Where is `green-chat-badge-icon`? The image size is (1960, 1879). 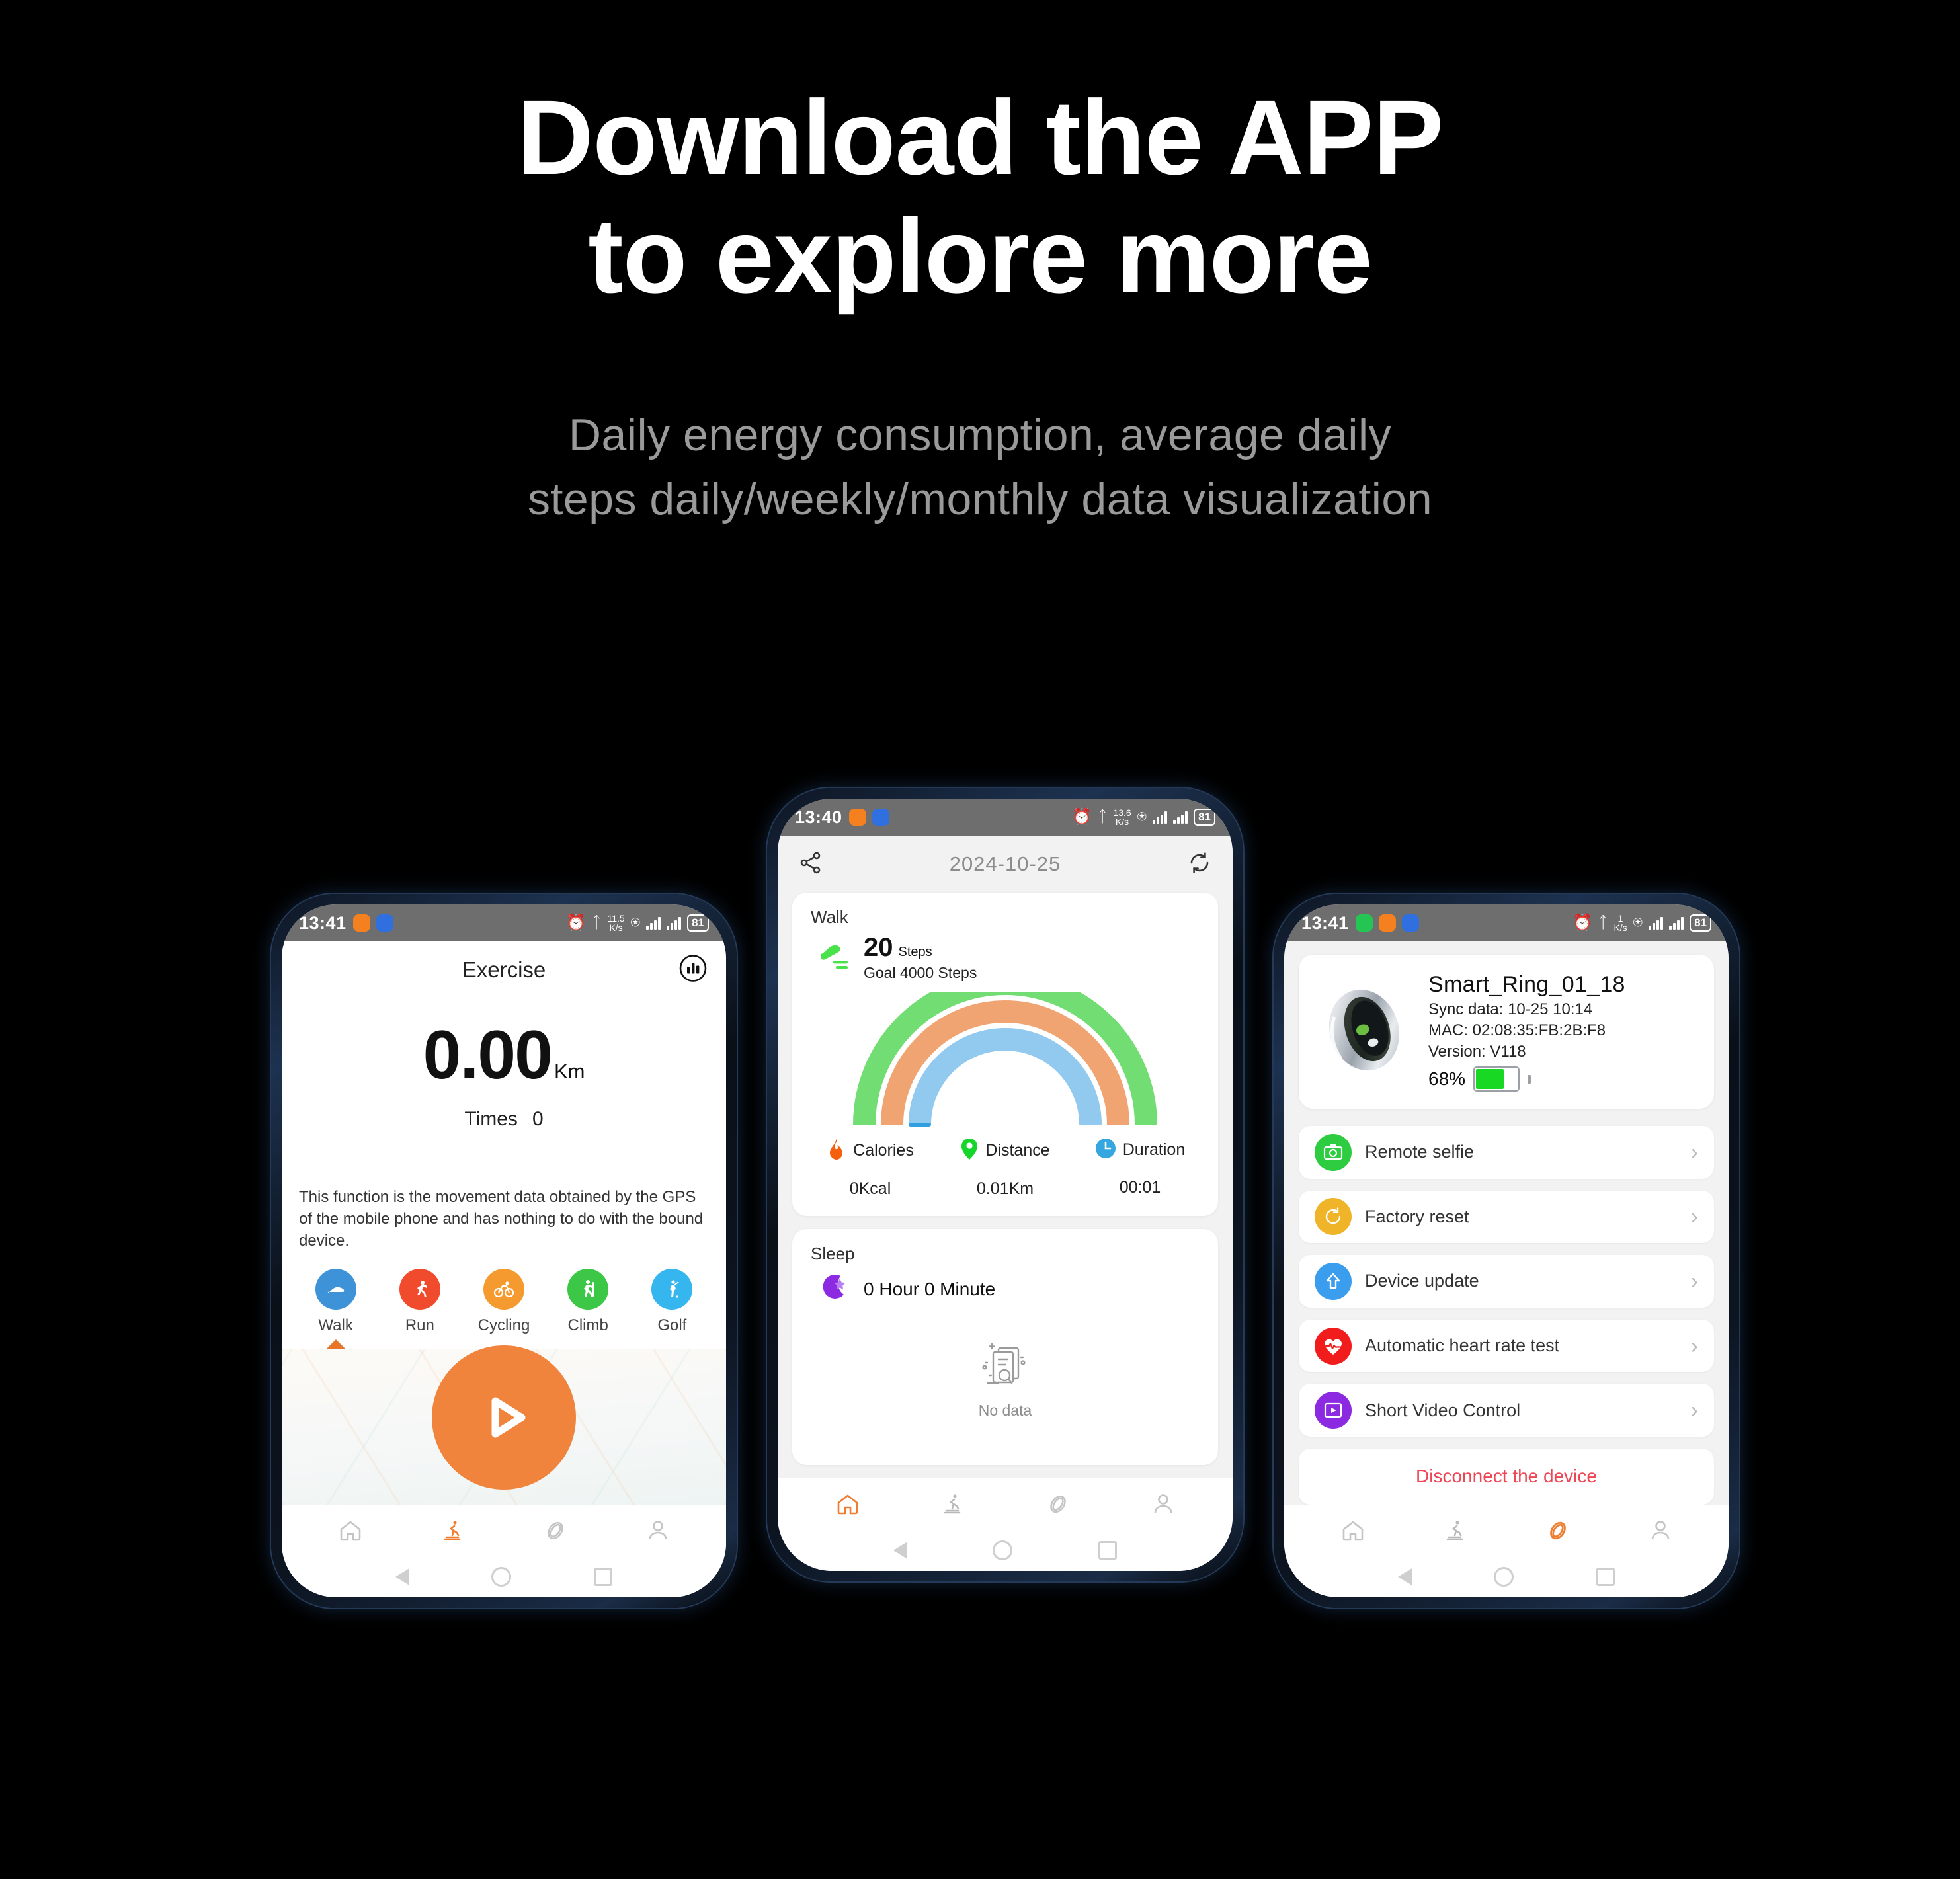 green-chat-badge-icon is located at coordinates (1364, 923).